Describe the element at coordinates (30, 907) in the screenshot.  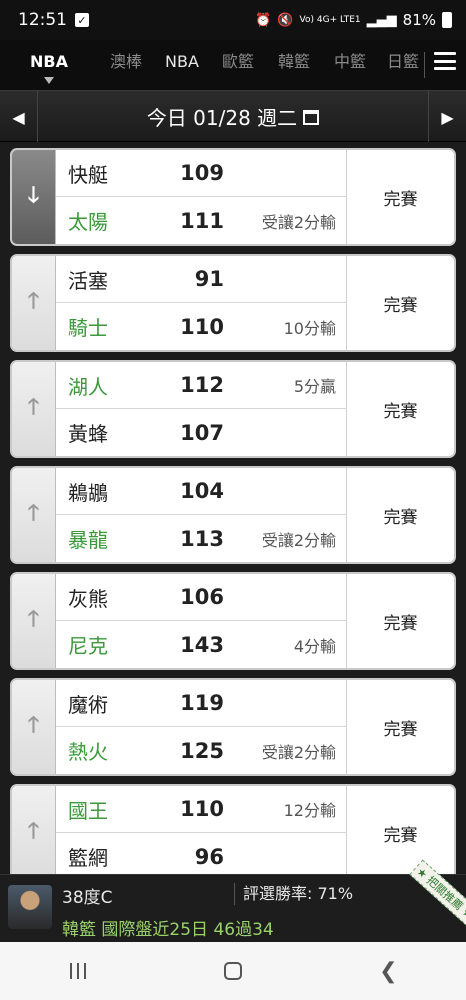
I see `expert-avatar` at that location.